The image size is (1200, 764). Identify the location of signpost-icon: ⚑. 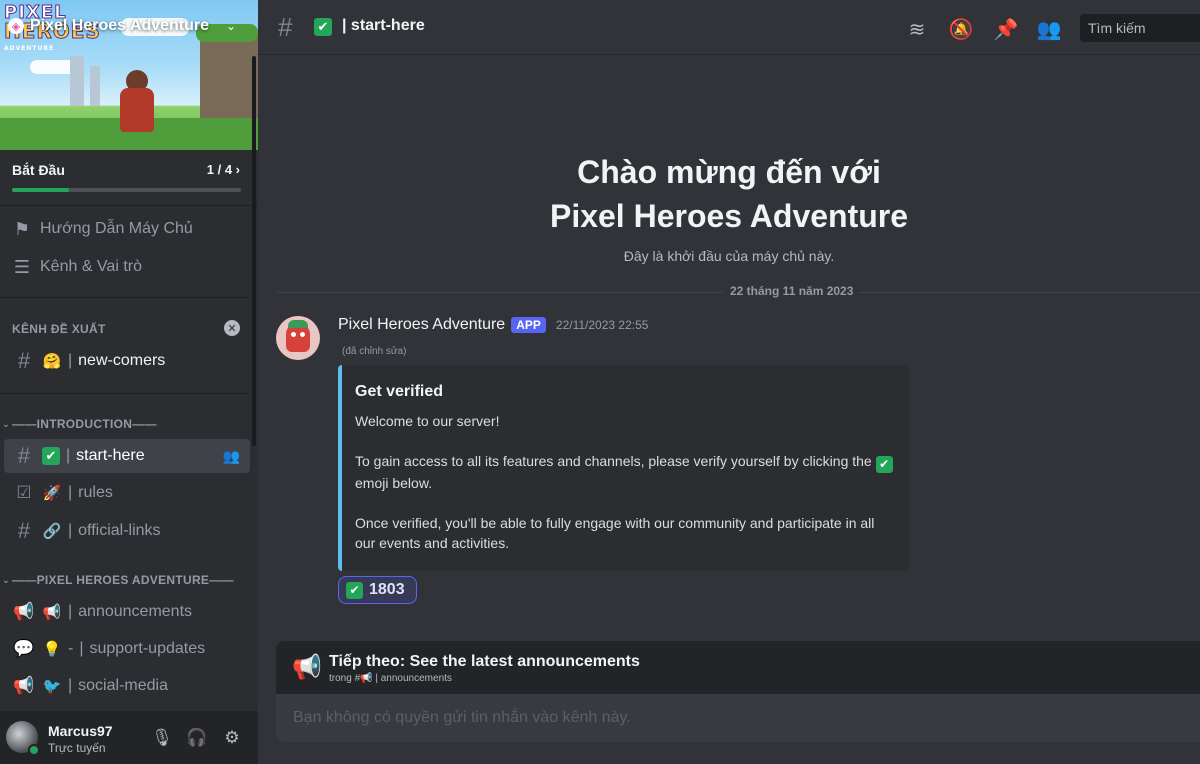
(22, 228).